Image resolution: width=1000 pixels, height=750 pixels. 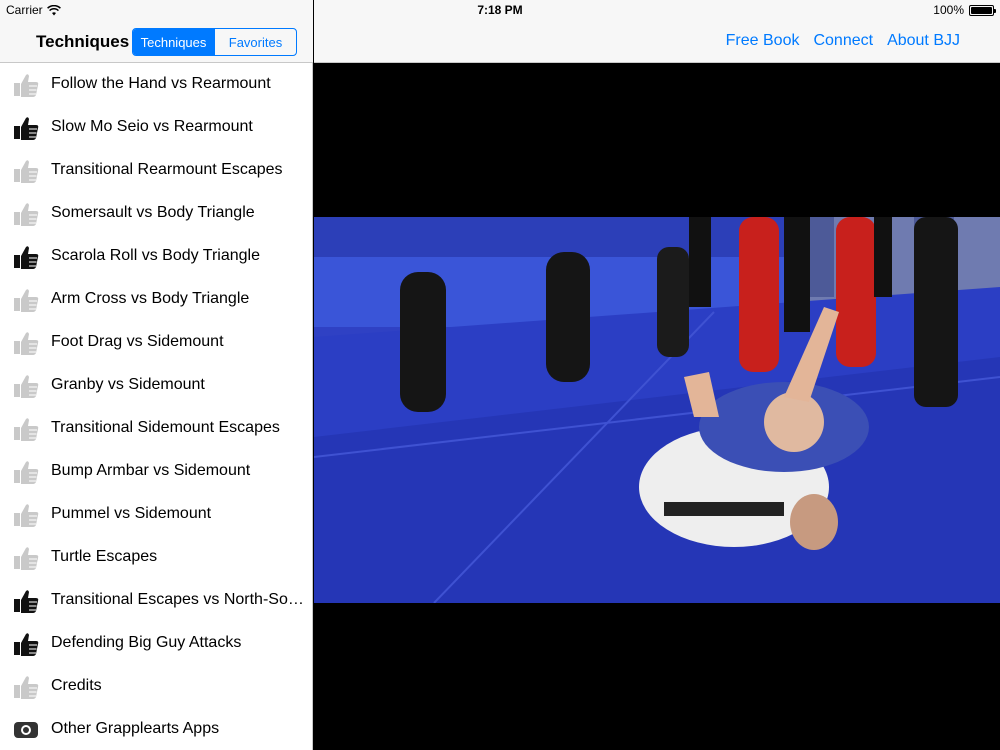 I want to click on list-item: Credits, so click(x=156, y=686).